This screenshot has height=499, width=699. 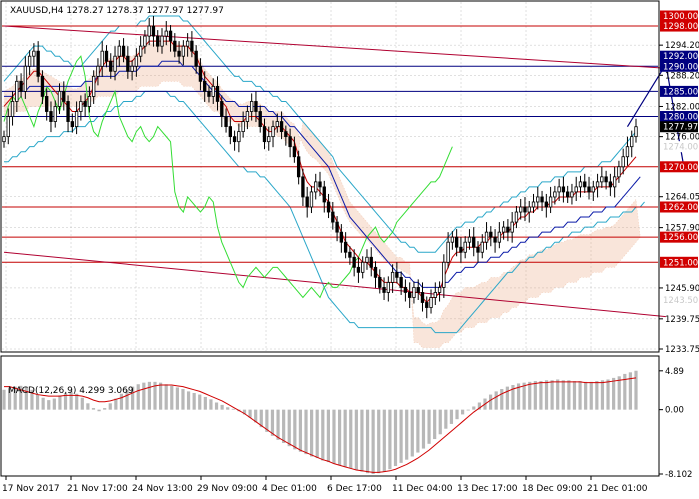 What do you see at coordinates (162, 489) in the screenshot?
I see `time-label: 24 Nov 13:00` at bounding box center [162, 489].